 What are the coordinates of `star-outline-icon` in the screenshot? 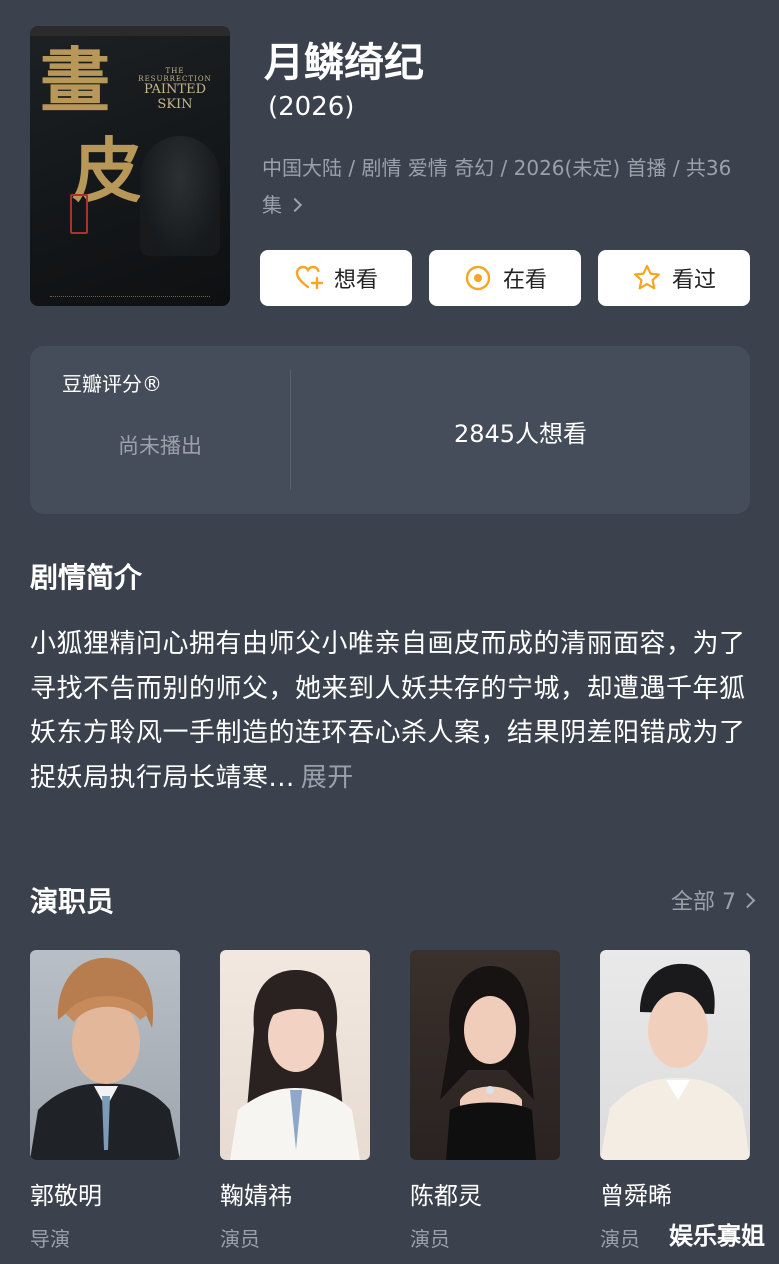 It's located at (647, 277).